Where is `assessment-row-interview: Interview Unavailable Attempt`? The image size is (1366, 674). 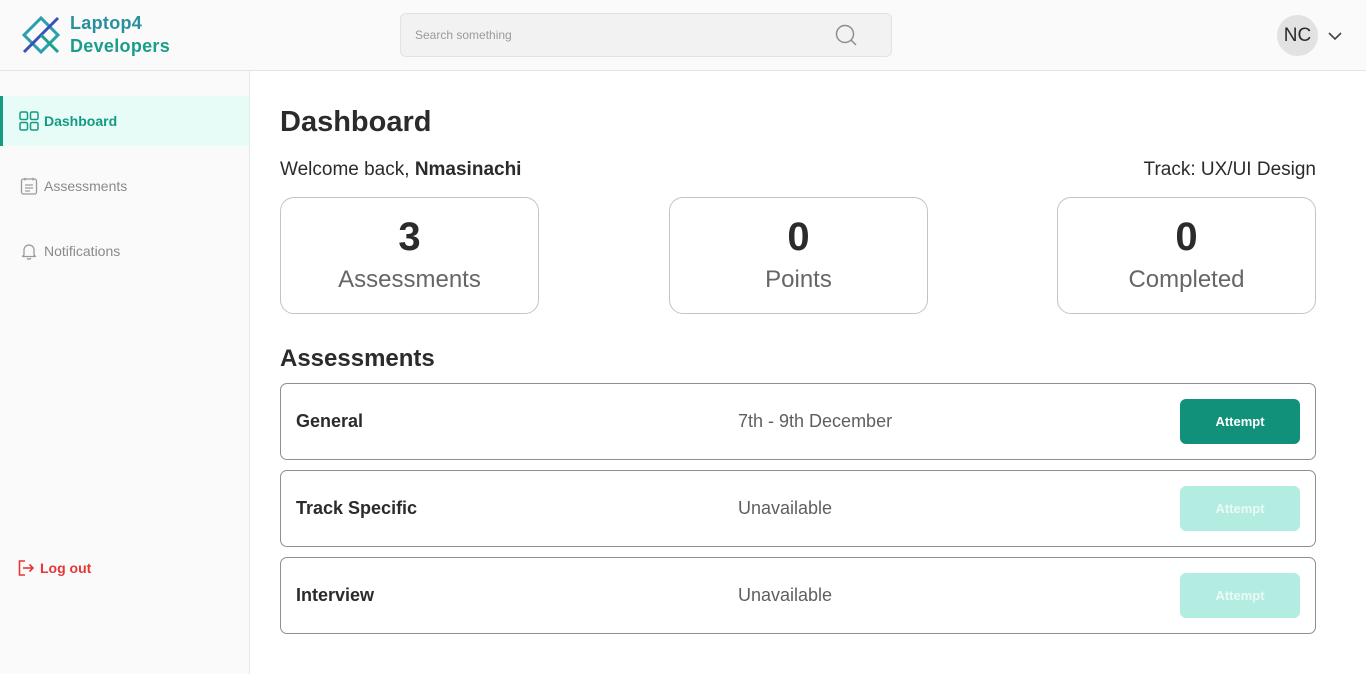 assessment-row-interview: Interview Unavailable Attempt is located at coordinates (798, 595).